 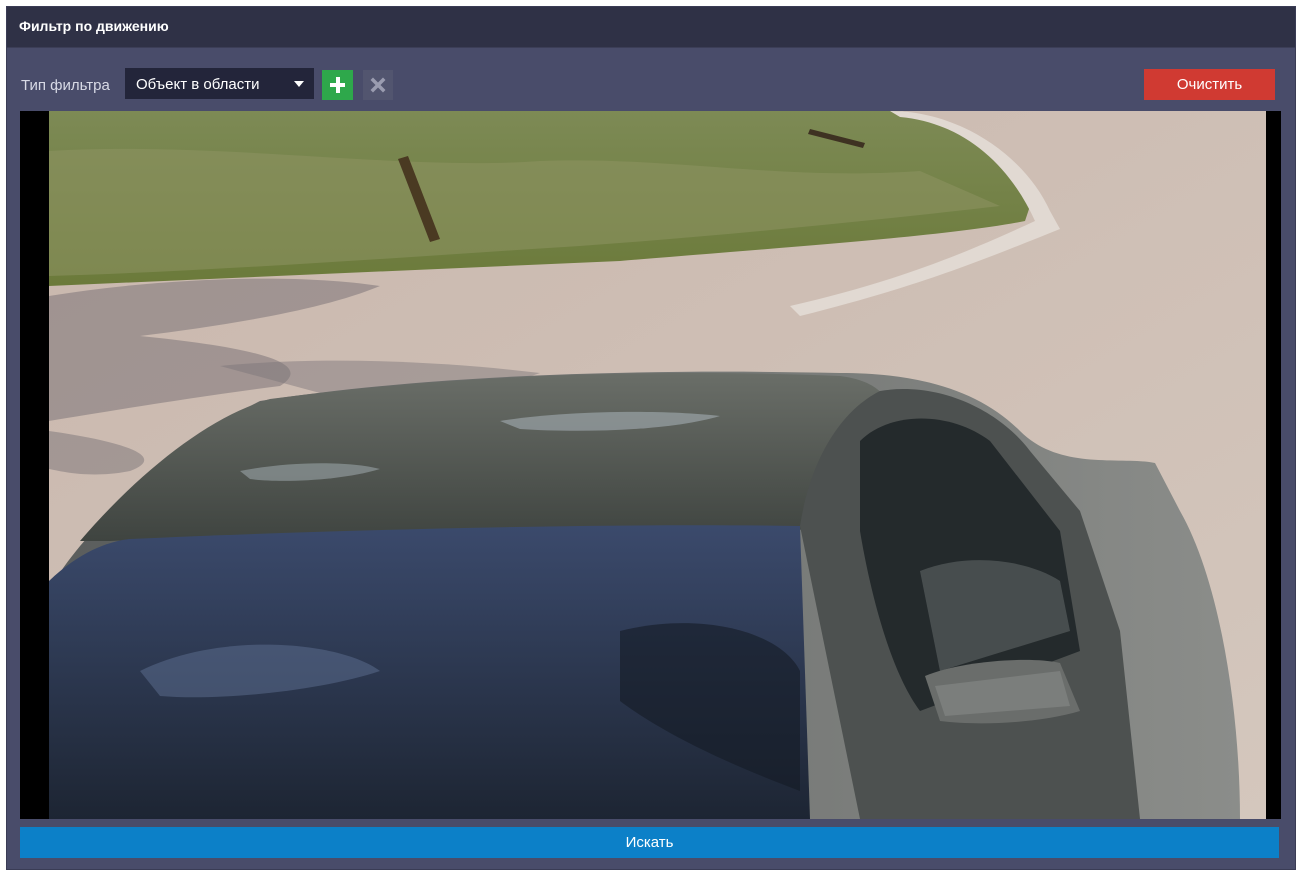 What do you see at coordinates (651, 84) in the screenshot?
I see `filter-toolbar: Тип фильтра Объект в области Очистить` at bounding box center [651, 84].